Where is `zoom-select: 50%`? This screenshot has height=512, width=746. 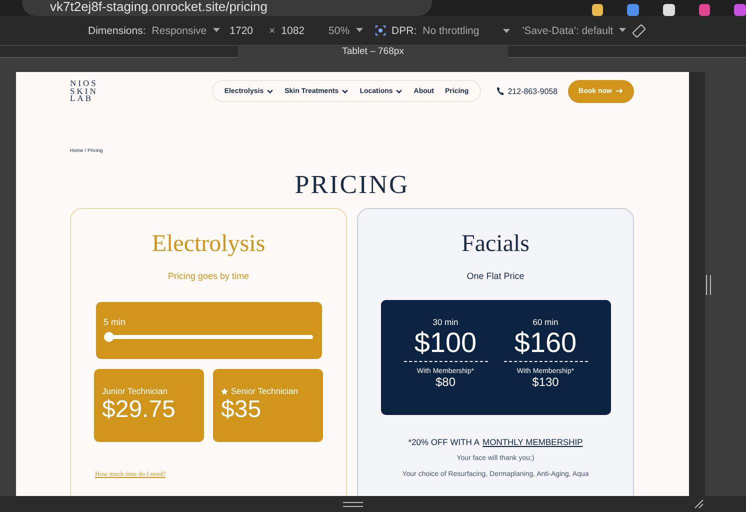 zoom-select: 50% is located at coordinates (339, 30).